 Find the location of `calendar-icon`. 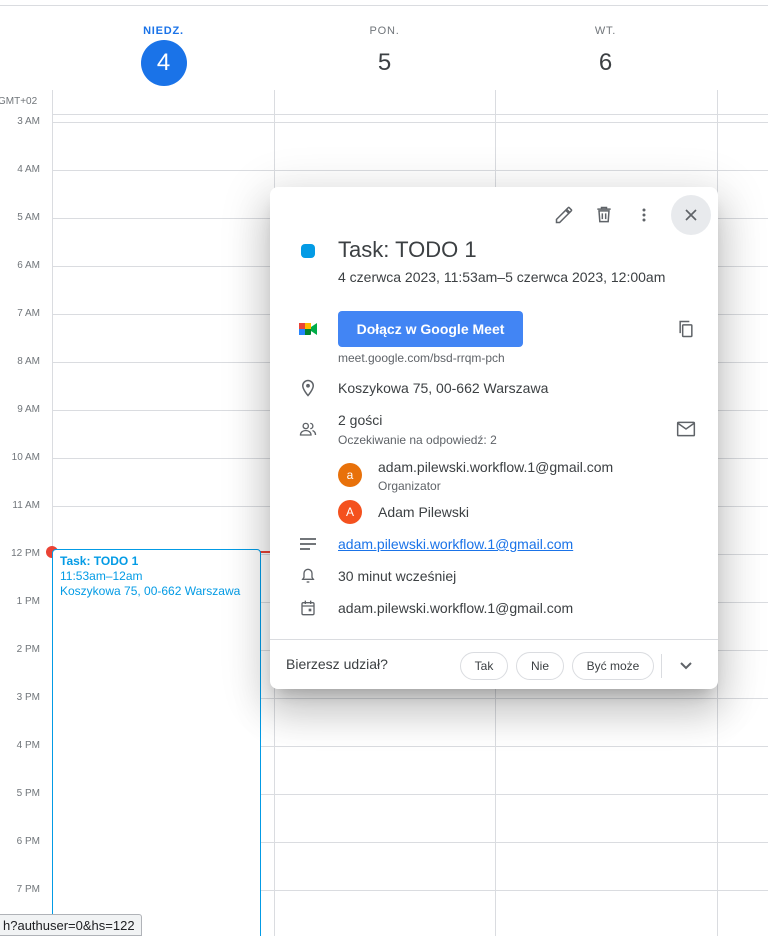

calendar-icon is located at coordinates (308, 608).